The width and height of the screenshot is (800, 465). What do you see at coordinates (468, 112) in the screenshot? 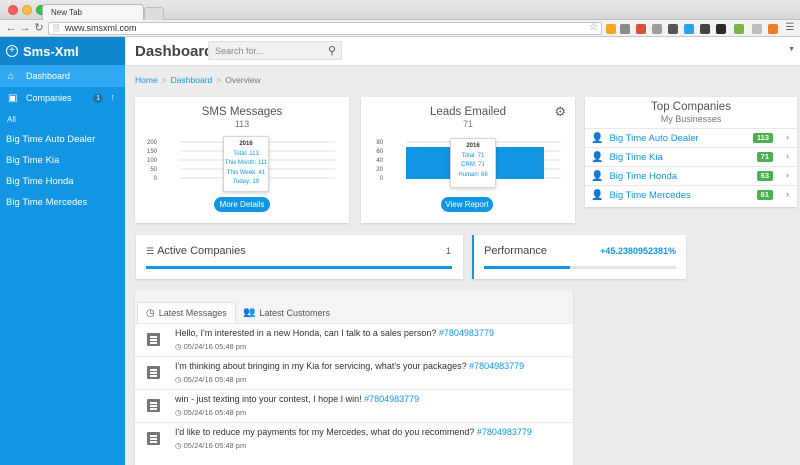
I see `leads-card-title: Leads Emailed` at bounding box center [468, 112].